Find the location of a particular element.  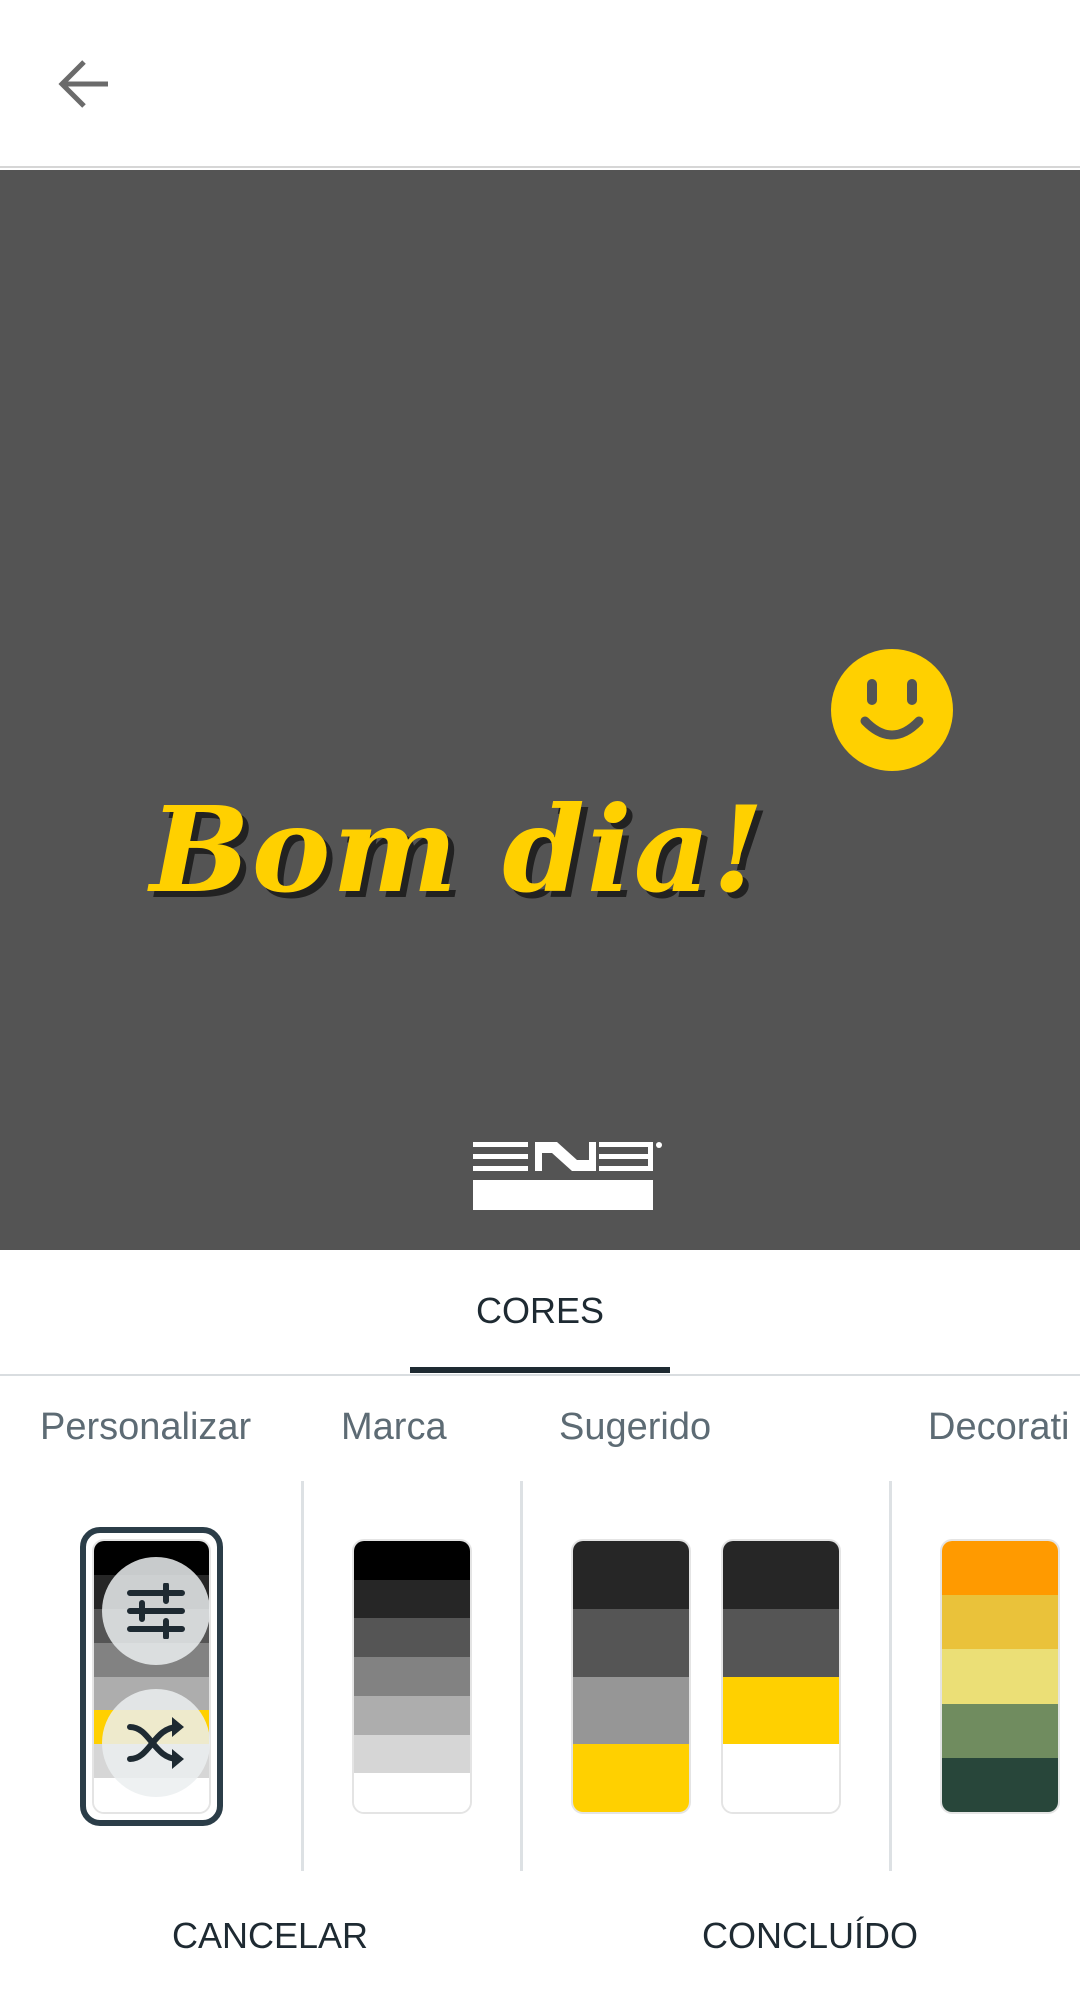

shuffle-button is located at coordinates (156, 1743).